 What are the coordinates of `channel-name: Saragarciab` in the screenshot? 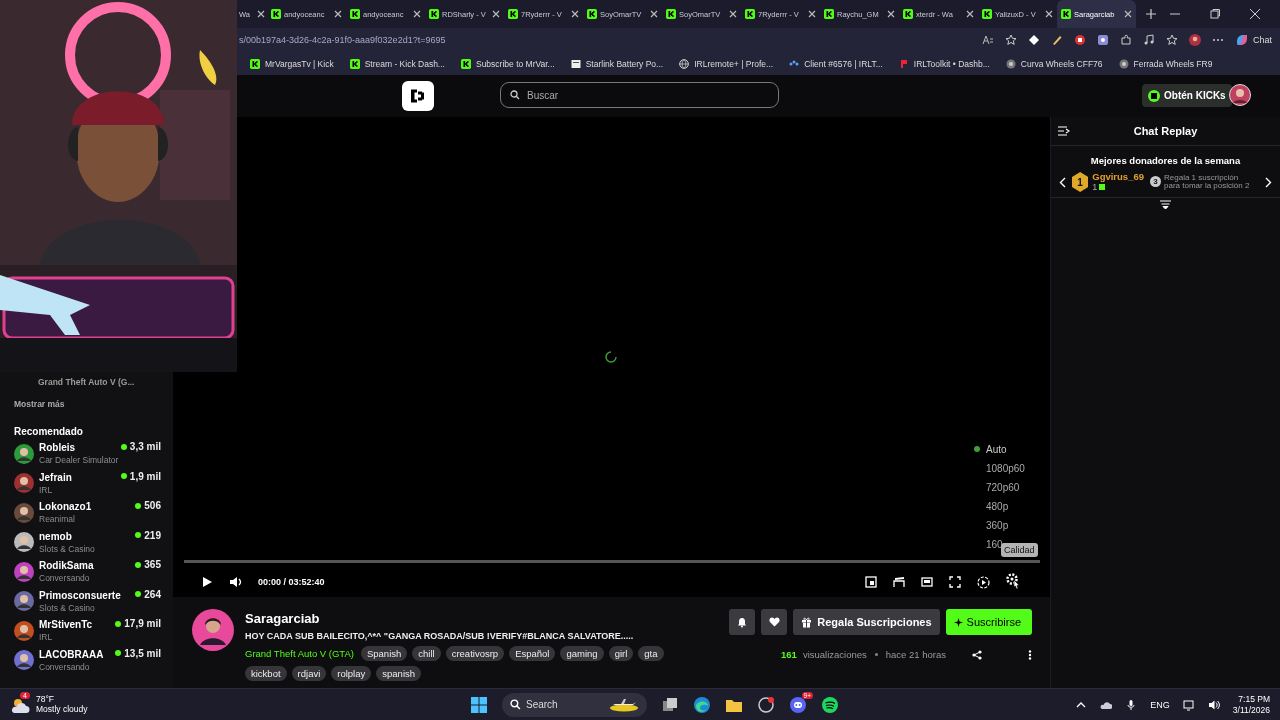 It's located at (283, 618).